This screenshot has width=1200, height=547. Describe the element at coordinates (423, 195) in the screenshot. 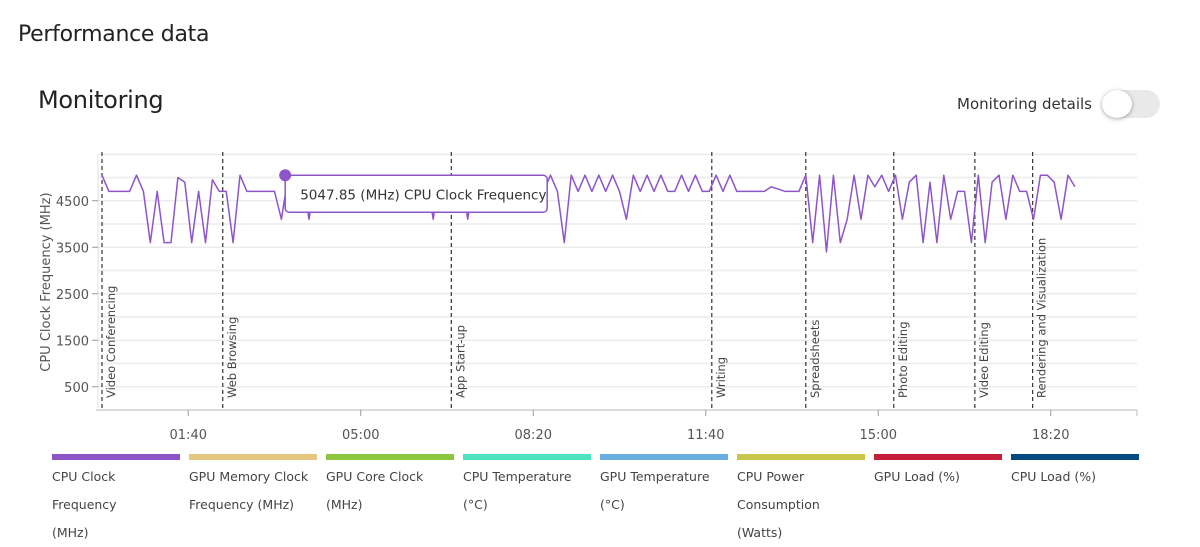

I see `tooltip-text: 5047.85 (MHz) CPU Clock Frequency` at that location.